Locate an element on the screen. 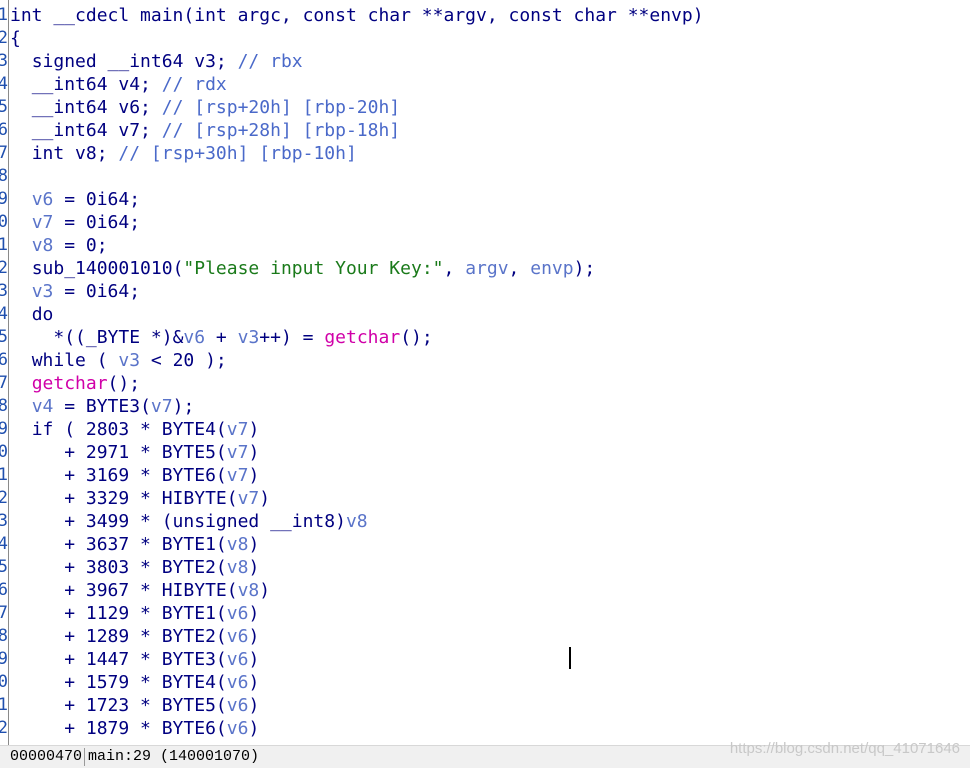 The width and height of the screenshot is (970, 768). code-line: + 3329 * HIBYTE(v7) is located at coordinates (140, 498).